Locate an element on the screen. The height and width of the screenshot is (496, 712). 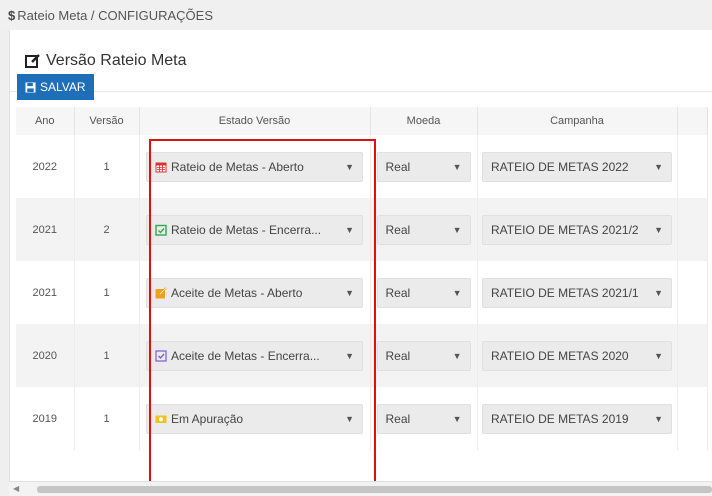
estado-select: Aceite de Metas - Aberto ▼ is located at coordinates (254, 292).